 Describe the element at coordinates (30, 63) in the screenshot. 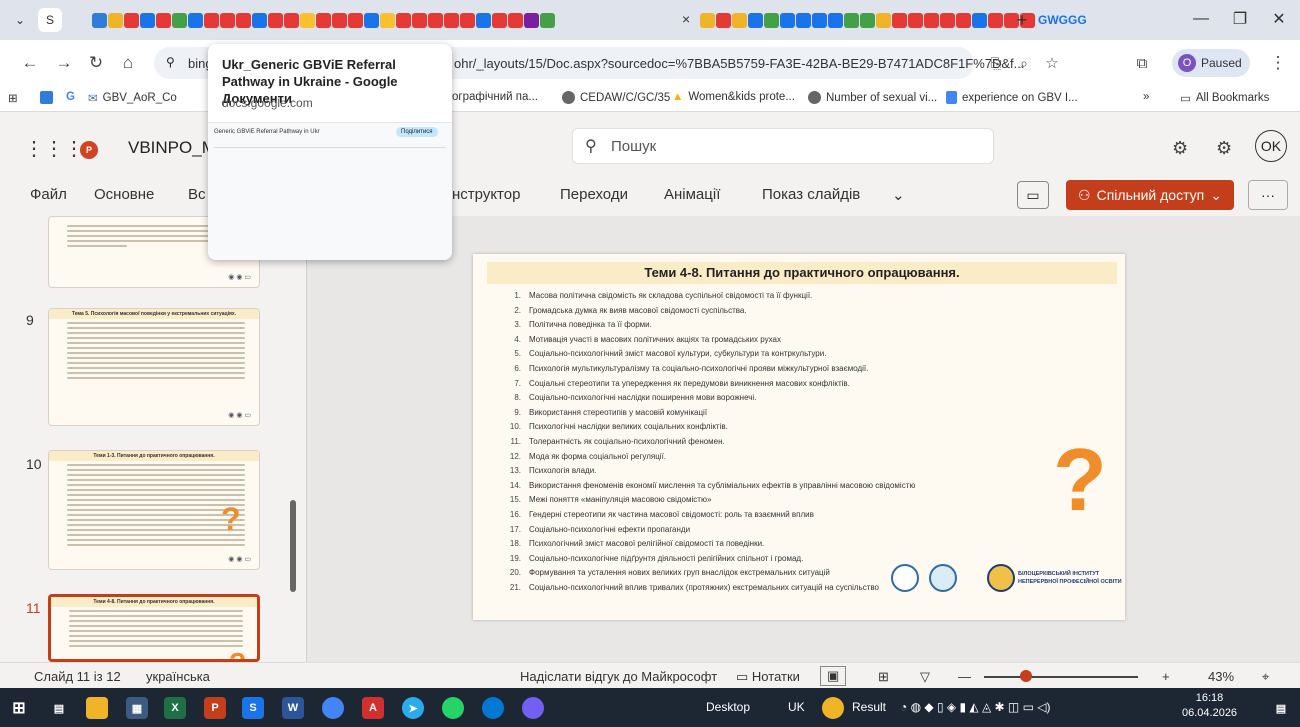

I see `back-icon: ←` at that location.